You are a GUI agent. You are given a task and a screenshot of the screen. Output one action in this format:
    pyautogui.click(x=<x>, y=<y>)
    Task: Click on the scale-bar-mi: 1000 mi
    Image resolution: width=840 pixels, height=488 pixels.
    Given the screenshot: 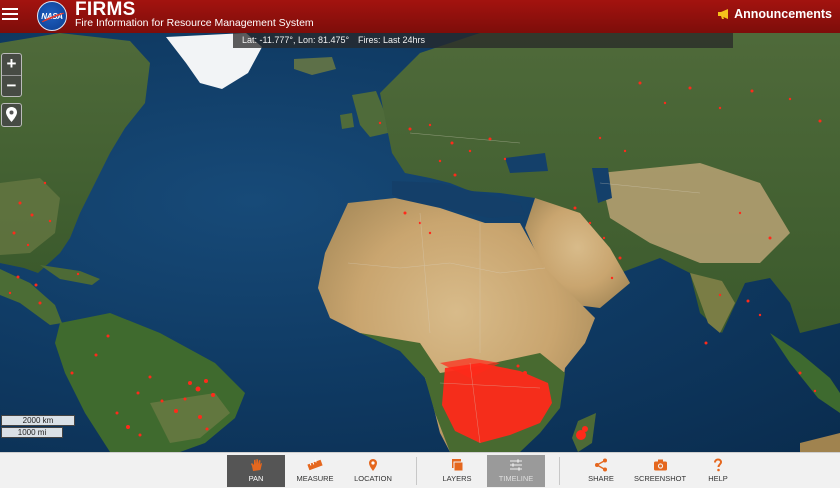 What is the action you would take?
    pyautogui.click(x=32, y=432)
    